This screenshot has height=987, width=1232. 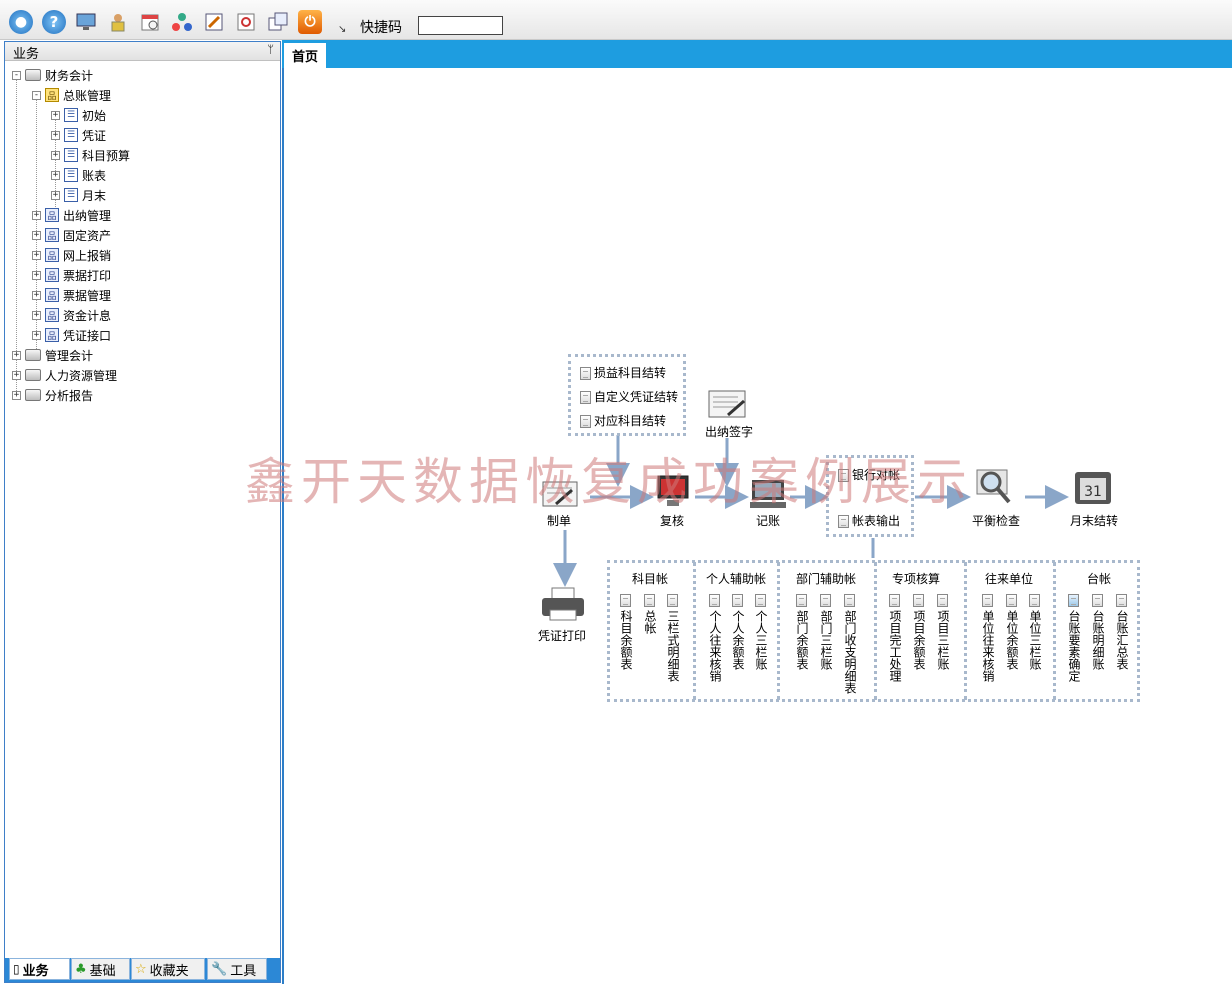 What do you see at coordinates (237, 969) in the screenshot?
I see `tab-tools: 🔧 工具` at bounding box center [237, 969].